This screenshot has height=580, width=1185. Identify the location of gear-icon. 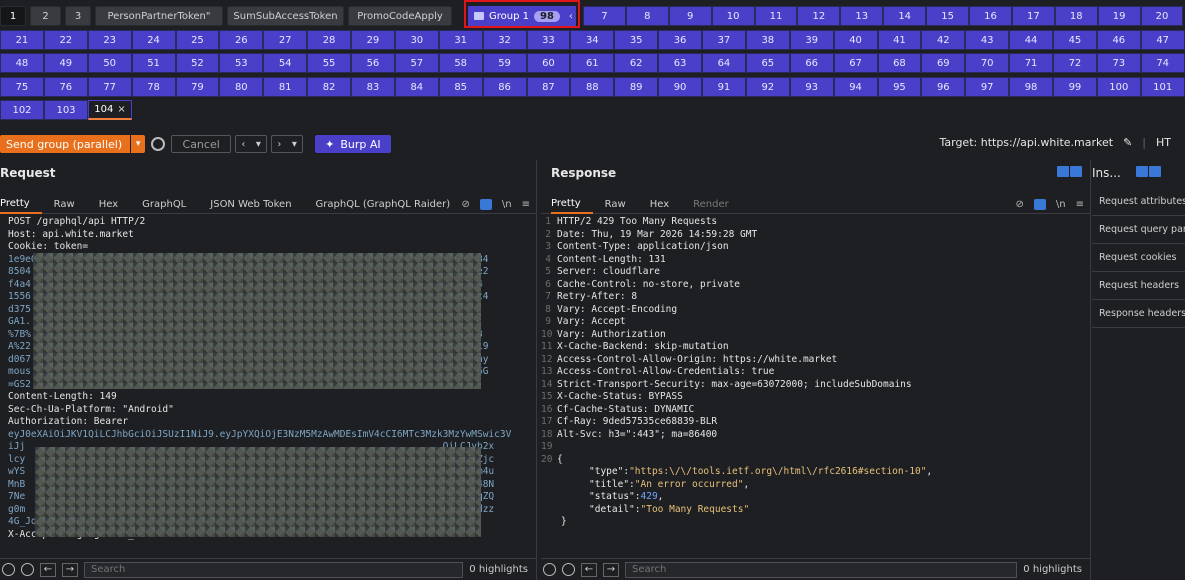
(158, 144).